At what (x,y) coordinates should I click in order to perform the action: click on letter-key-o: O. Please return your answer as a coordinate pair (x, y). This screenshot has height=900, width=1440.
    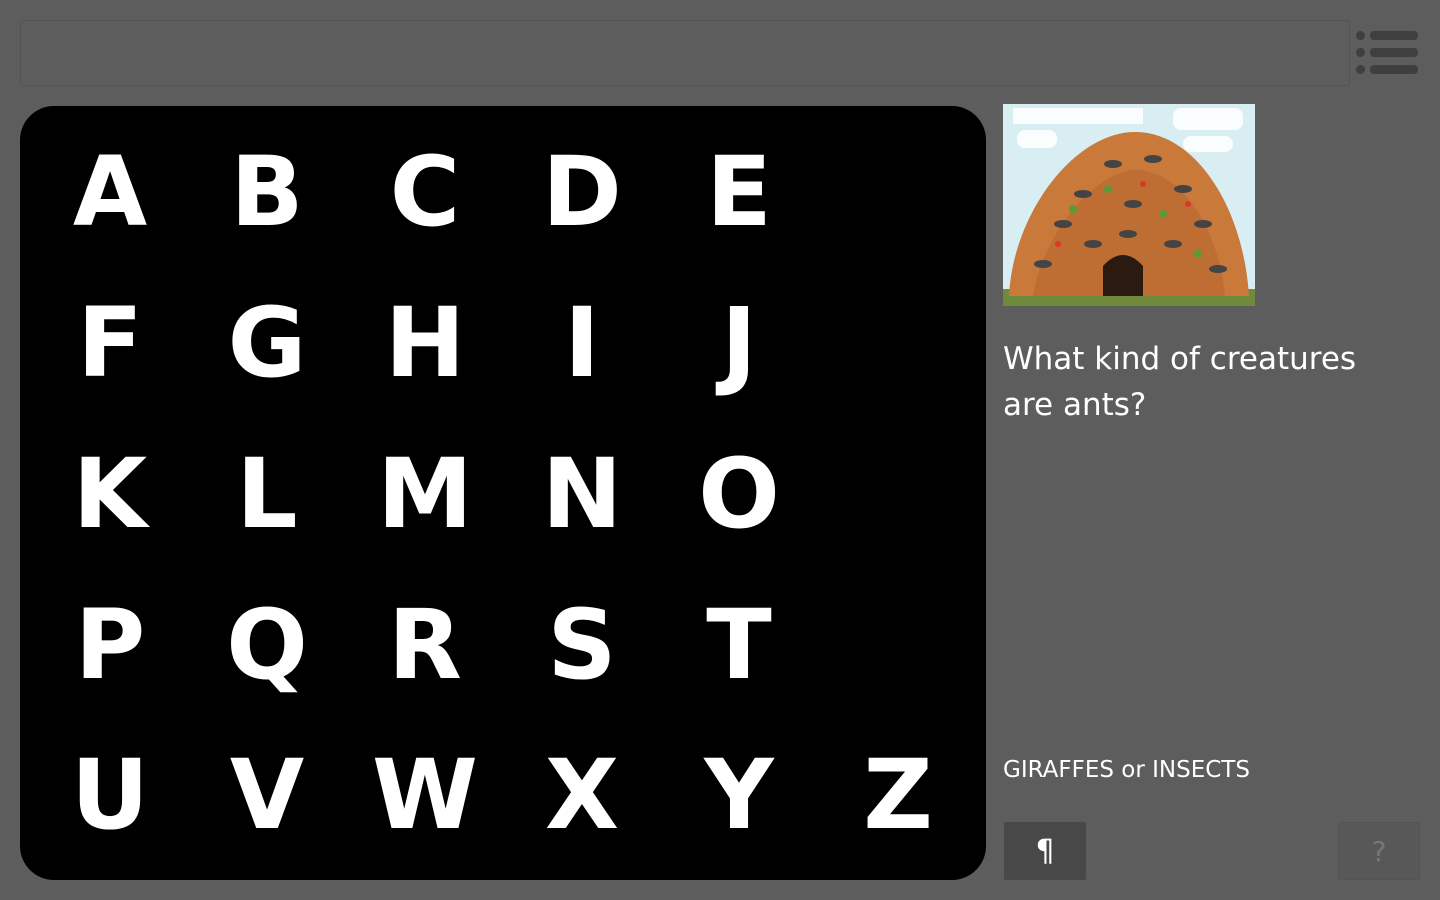
    Looking at the image, I should click on (739, 494).